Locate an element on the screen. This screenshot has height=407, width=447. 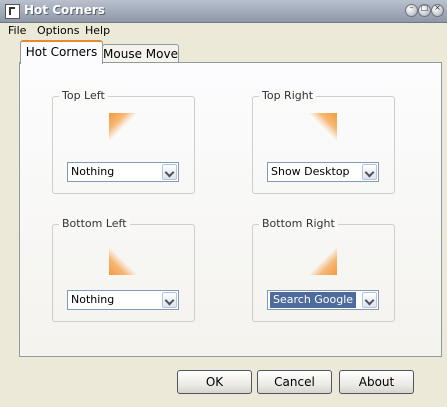
top-right-corner-icon is located at coordinates (323, 127).